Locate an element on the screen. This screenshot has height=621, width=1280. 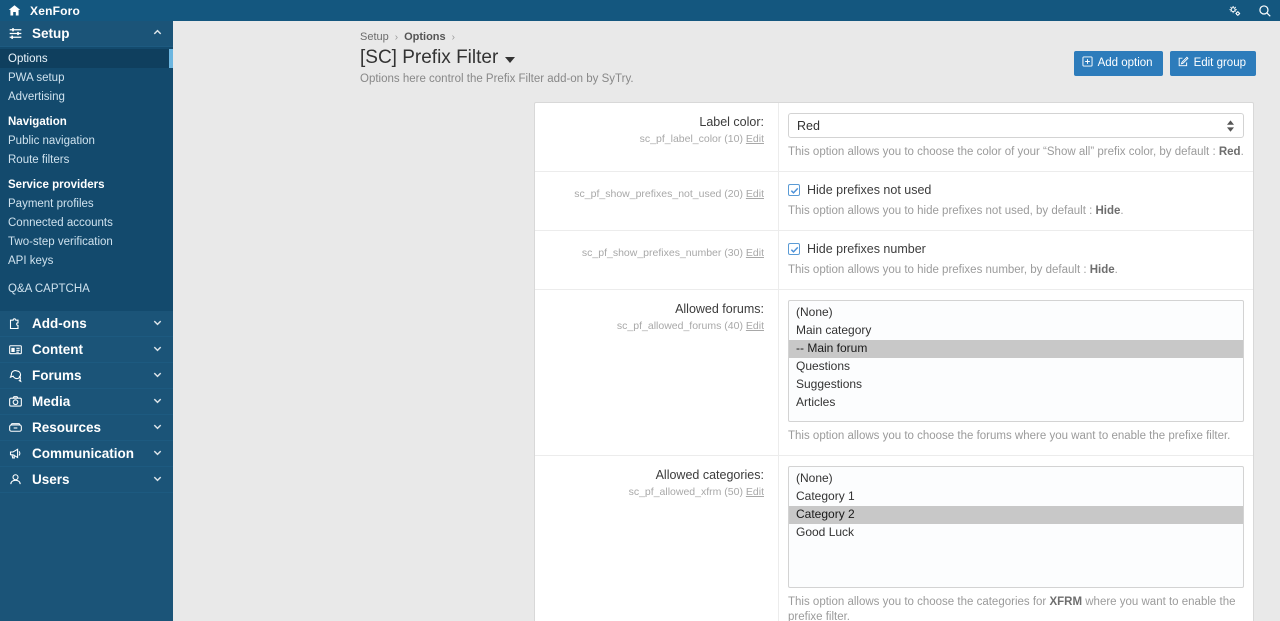
field-meta: sc_pf_allowed_forums (40) Edit is located at coordinates (655, 326).